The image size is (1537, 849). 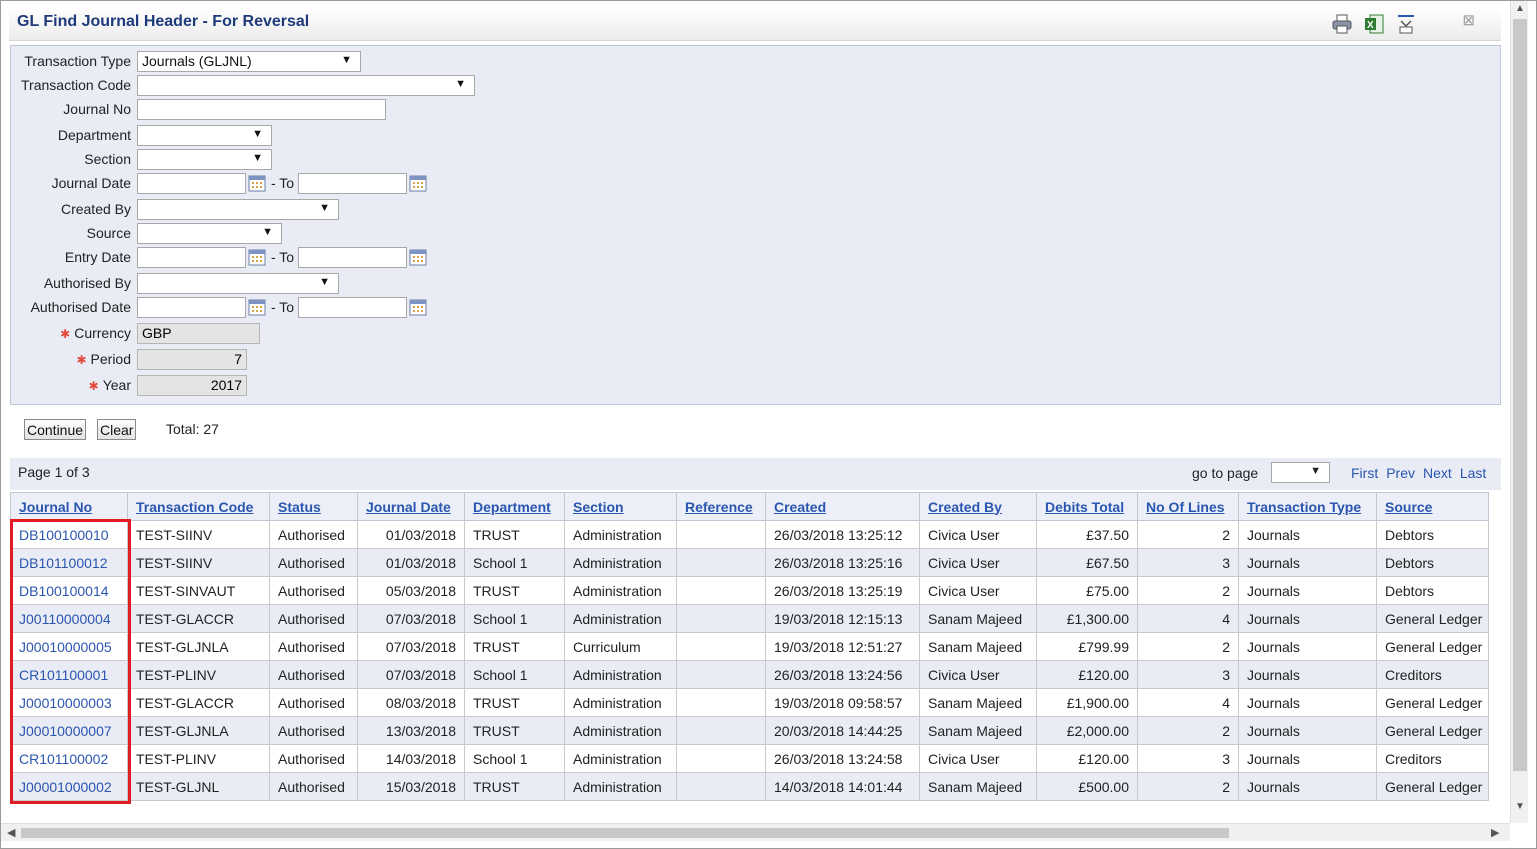 What do you see at coordinates (978, 506) in the screenshot?
I see `column-header: Created By` at bounding box center [978, 506].